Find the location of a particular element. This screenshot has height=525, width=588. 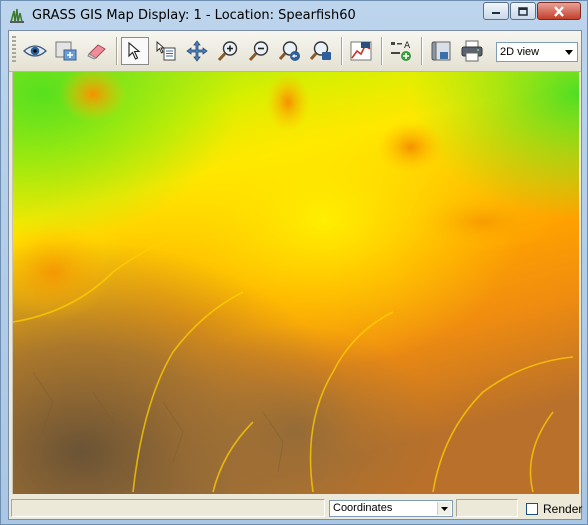

render-map-button is located at coordinates (66, 51).